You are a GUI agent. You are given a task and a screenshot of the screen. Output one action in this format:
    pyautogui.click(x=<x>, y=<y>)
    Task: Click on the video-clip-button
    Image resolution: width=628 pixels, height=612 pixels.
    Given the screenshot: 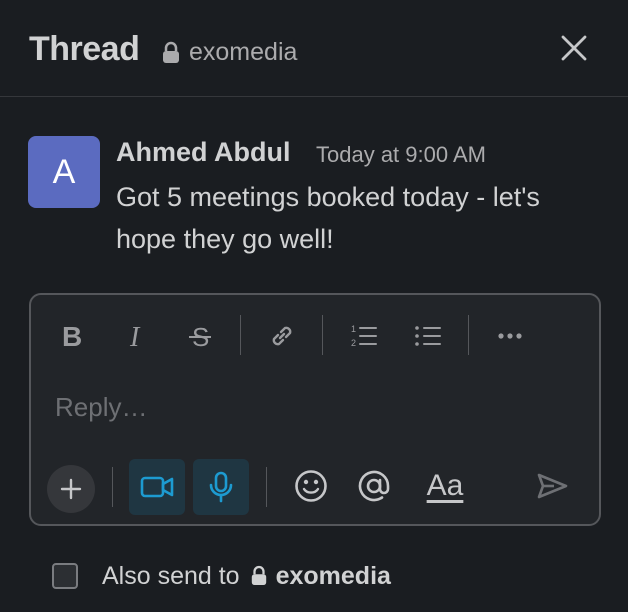 What is the action you would take?
    pyautogui.click(x=157, y=487)
    